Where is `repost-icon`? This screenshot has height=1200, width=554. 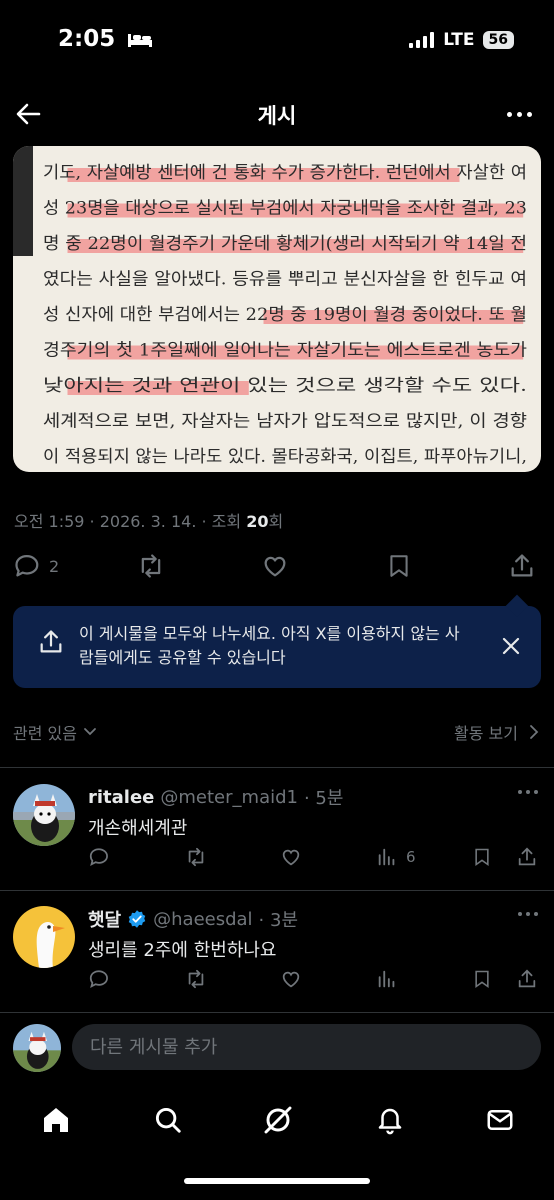 repost-icon is located at coordinates (196, 857).